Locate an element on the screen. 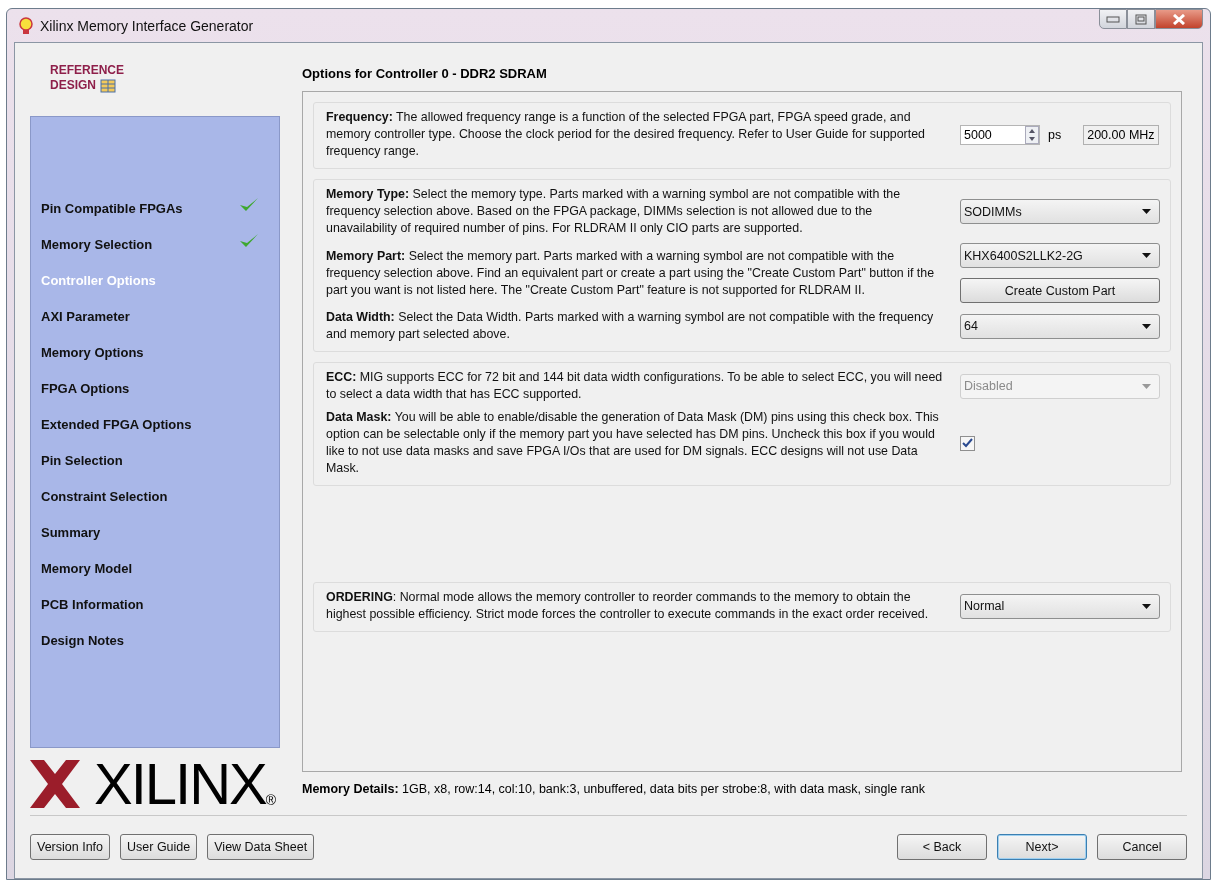 The height and width of the screenshot is (882, 1213). footer-button: View Data Sheet is located at coordinates (261, 847).